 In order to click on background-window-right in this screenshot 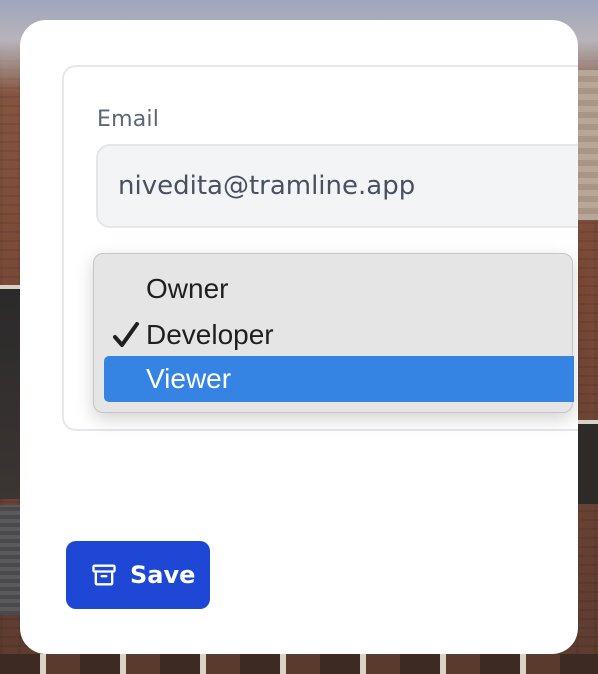, I will do `click(588, 462)`.